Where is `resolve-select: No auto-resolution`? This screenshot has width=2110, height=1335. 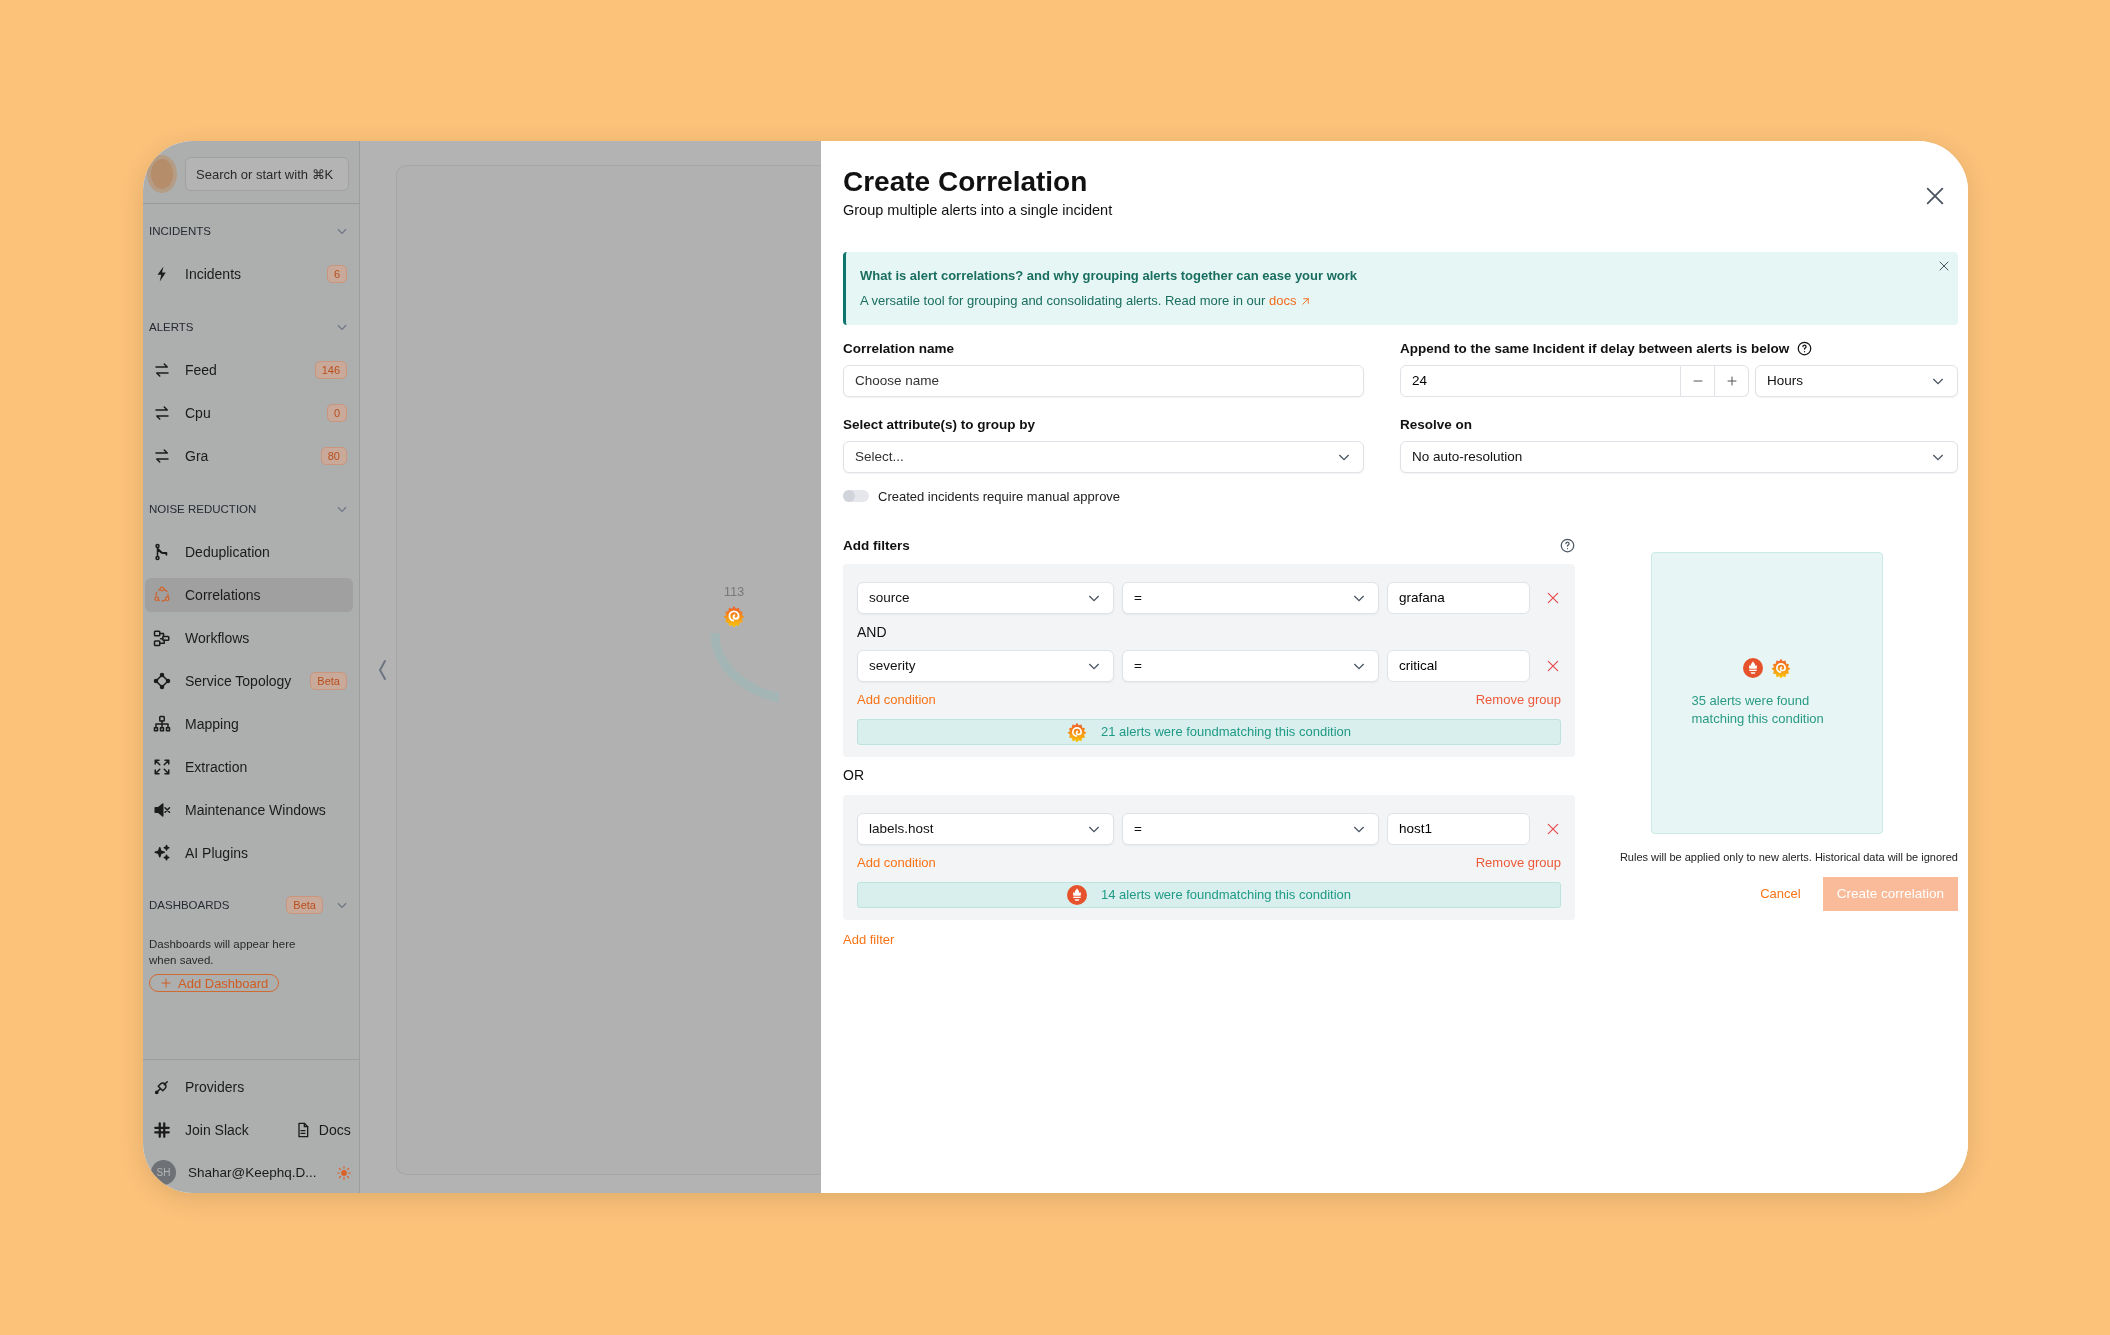 resolve-select: No auto-resolution is located at coordinates (1679, 456).